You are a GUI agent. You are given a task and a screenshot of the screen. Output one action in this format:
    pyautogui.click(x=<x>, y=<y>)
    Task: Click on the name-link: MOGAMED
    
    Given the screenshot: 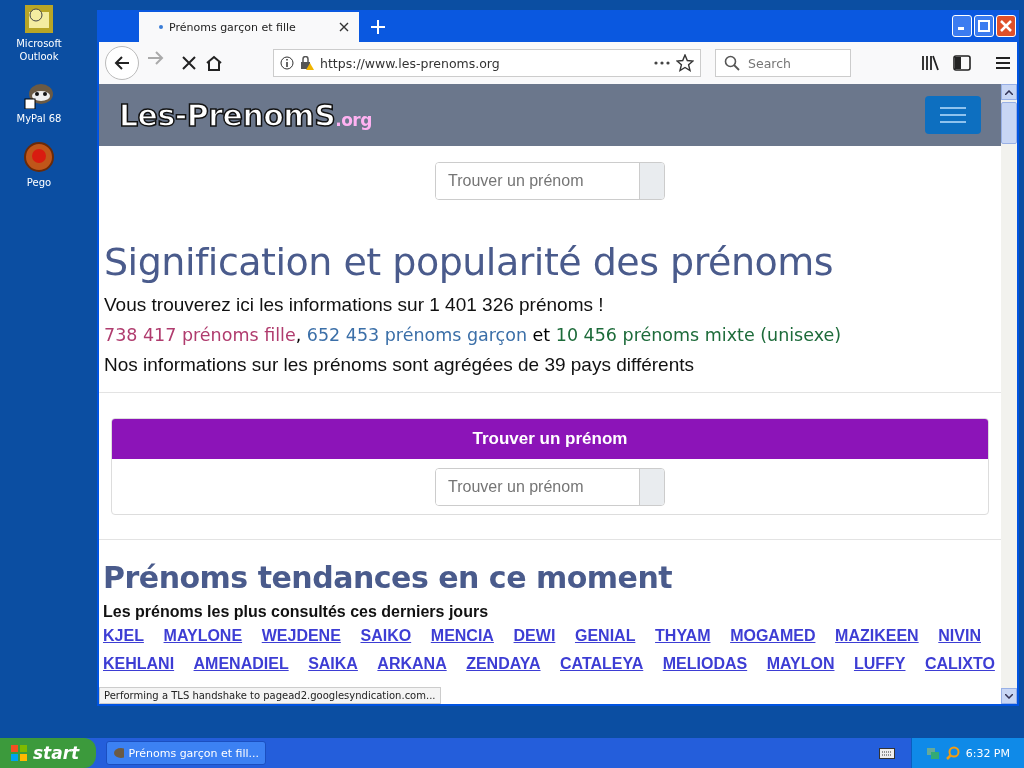 What is the action you would take?
    pyautogui.click(x=773, y=636)
    